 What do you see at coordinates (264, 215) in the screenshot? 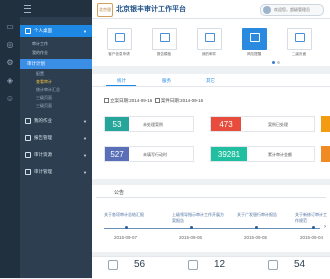
I see `notice-item: 关于广发银行审计报告` at bounding box center [264, 215].